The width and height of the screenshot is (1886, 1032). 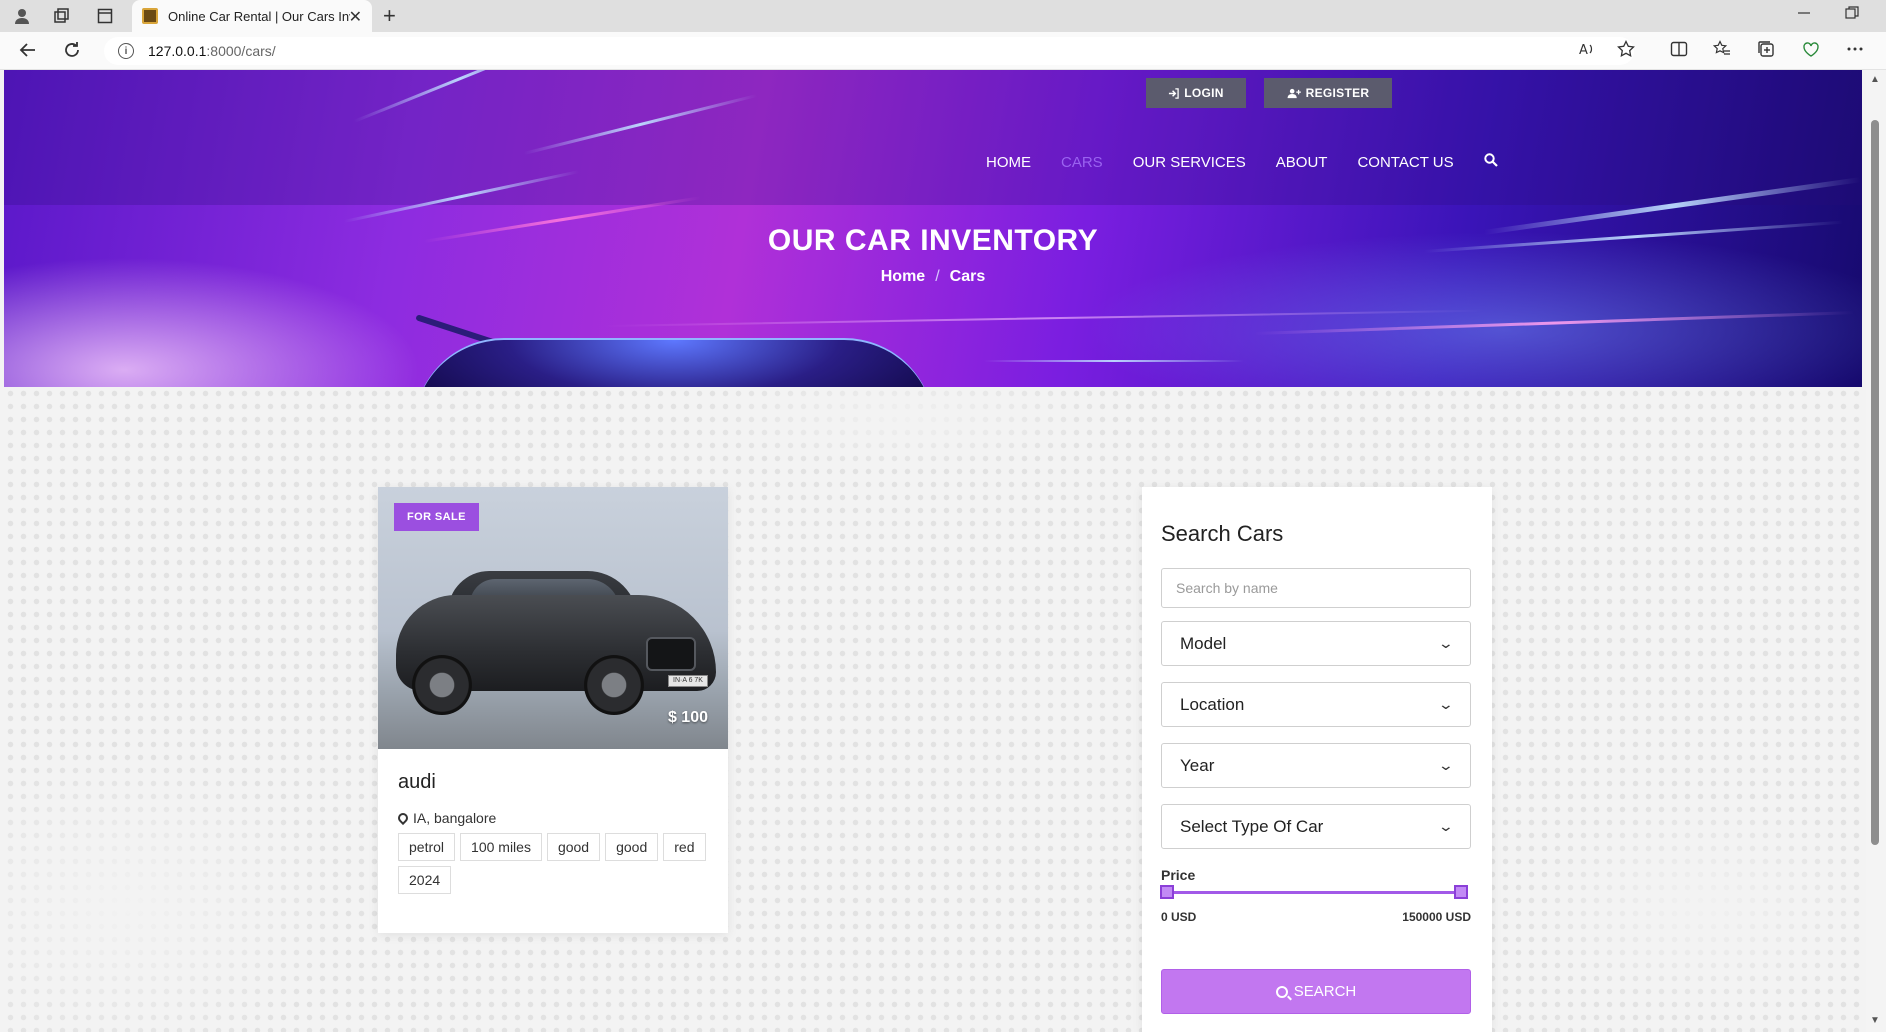 I want to click on price-range-track, so click(x=1314, y=892).